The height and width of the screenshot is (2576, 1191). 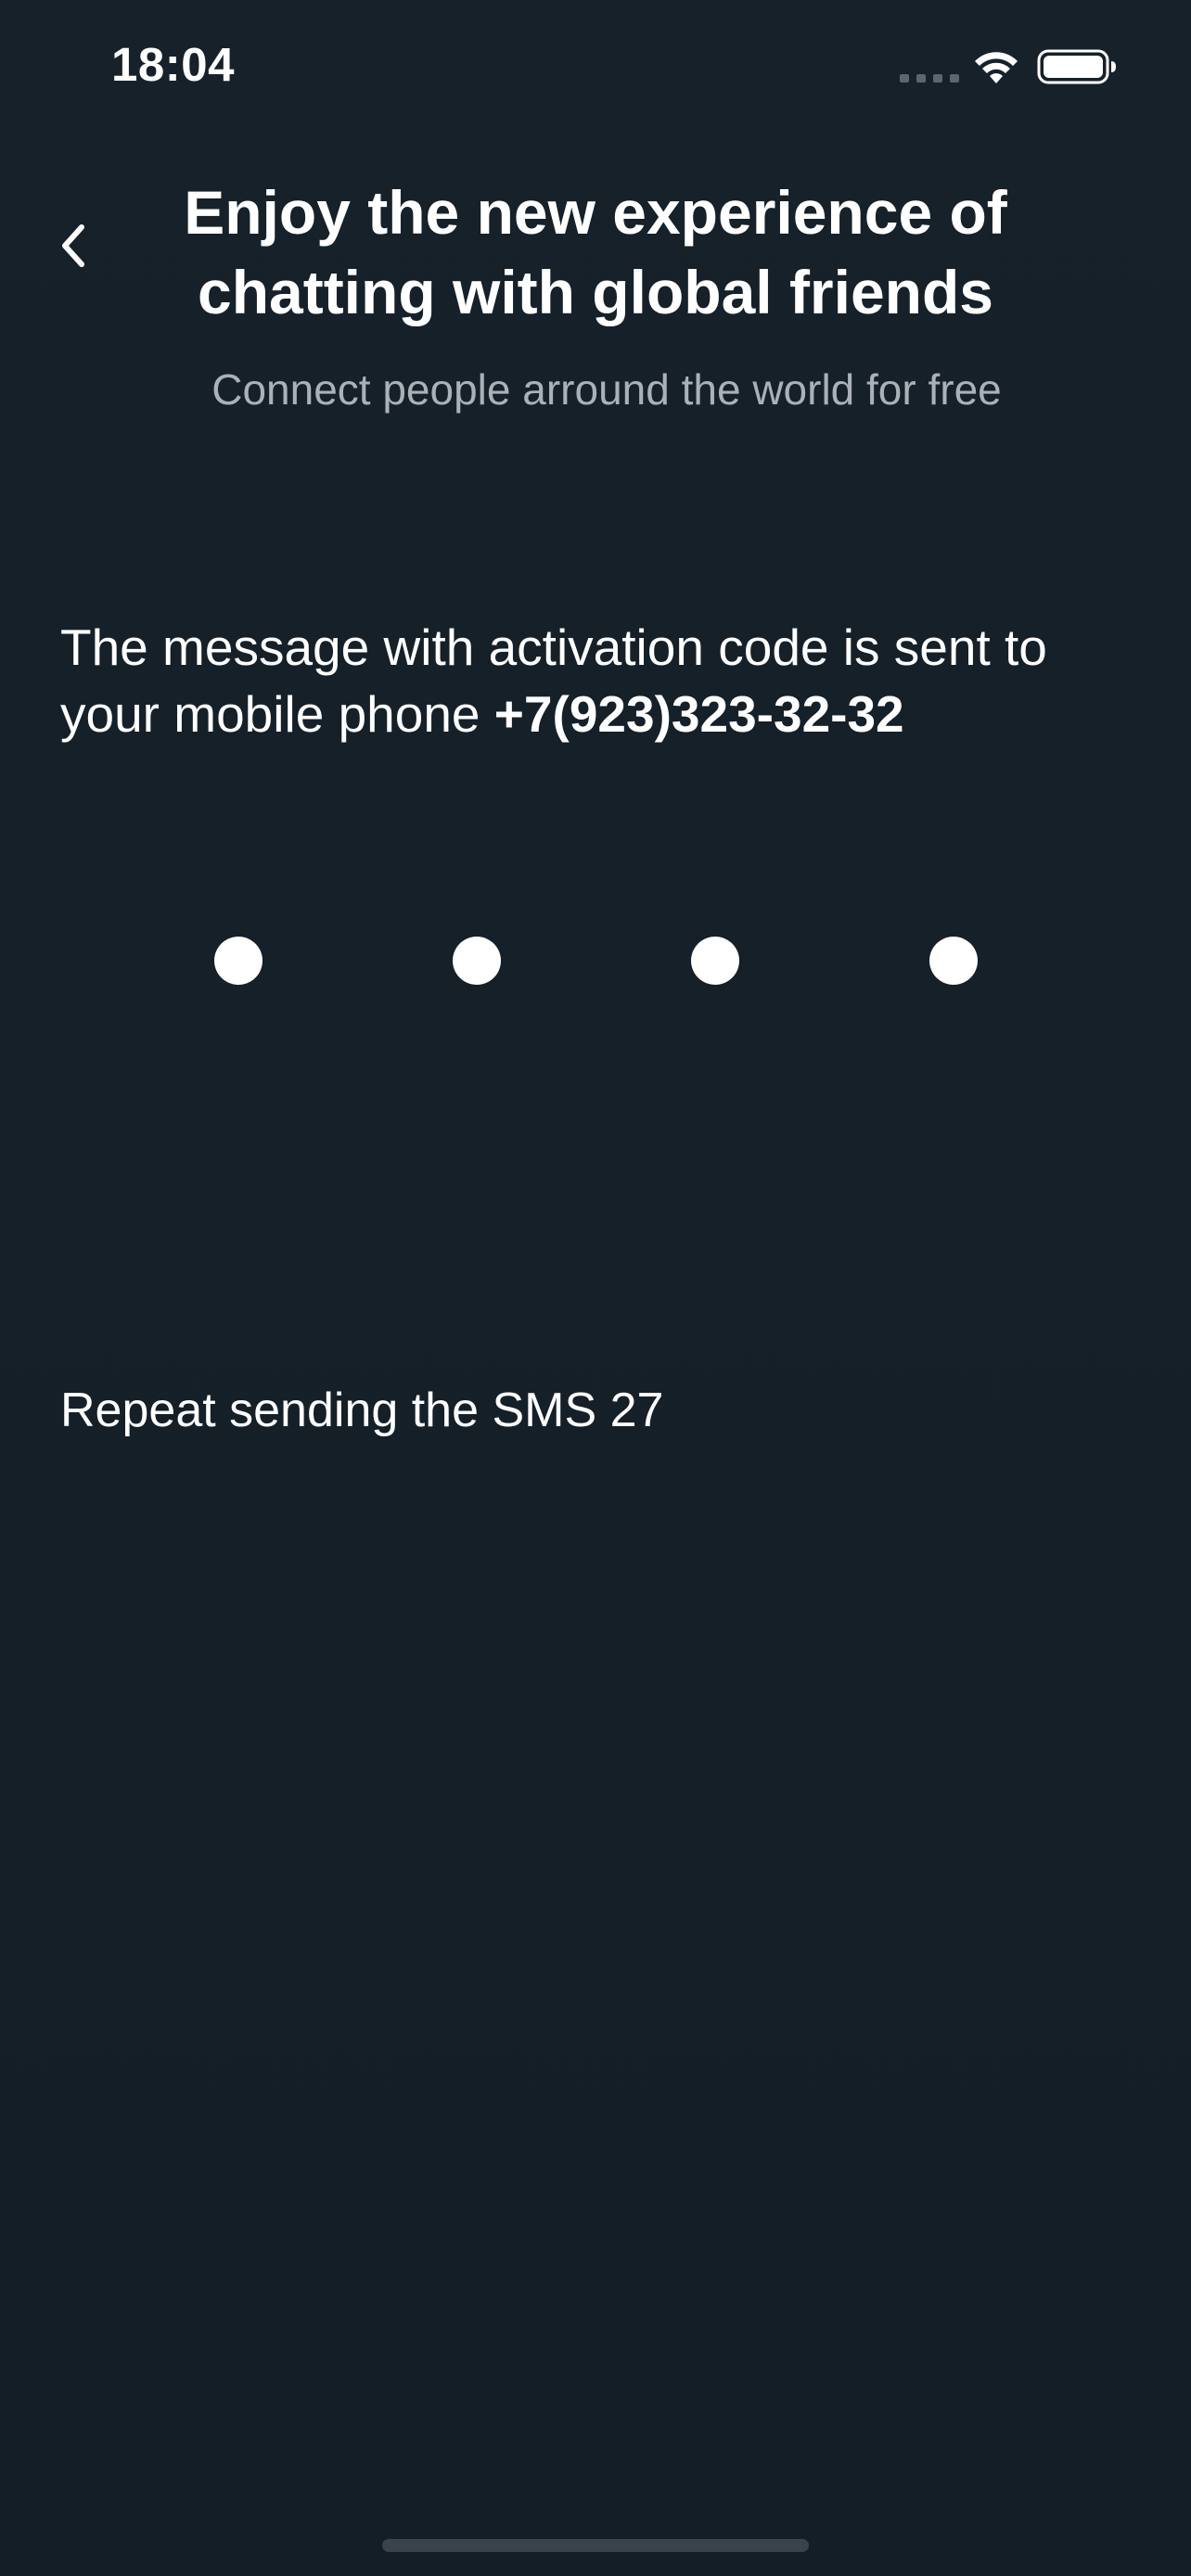 What do you see at coordinates (328, 1411) in the screenshot?
I see `repeat-sms-label: Repeat sending the SMS` at bounding box center [328, 1411].